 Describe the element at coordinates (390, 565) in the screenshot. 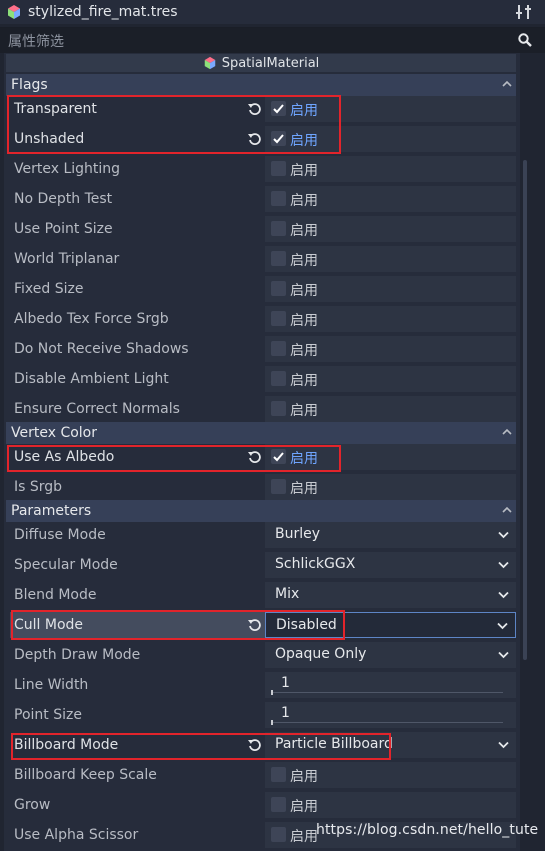

I see `specular-mode-dropdown: SchlickGGX` at that location.